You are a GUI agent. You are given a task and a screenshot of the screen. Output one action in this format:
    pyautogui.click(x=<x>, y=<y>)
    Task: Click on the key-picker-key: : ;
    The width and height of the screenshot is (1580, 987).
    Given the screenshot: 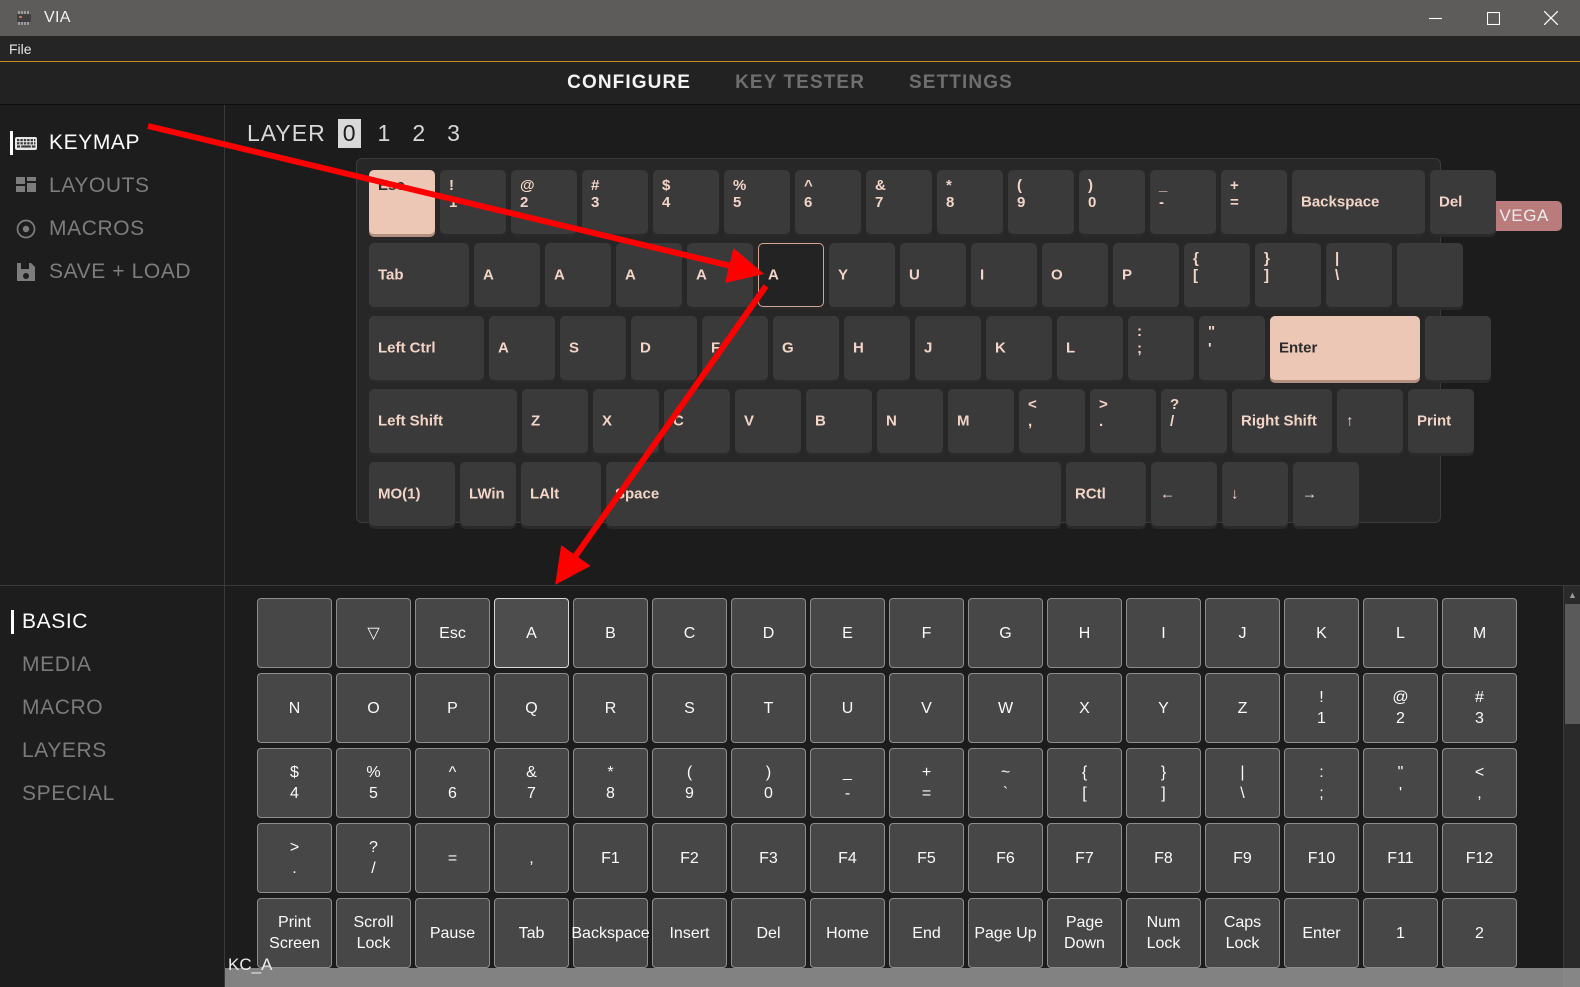 What is the action you would take?
    pyautogui.click(x=1321, y=783)
    